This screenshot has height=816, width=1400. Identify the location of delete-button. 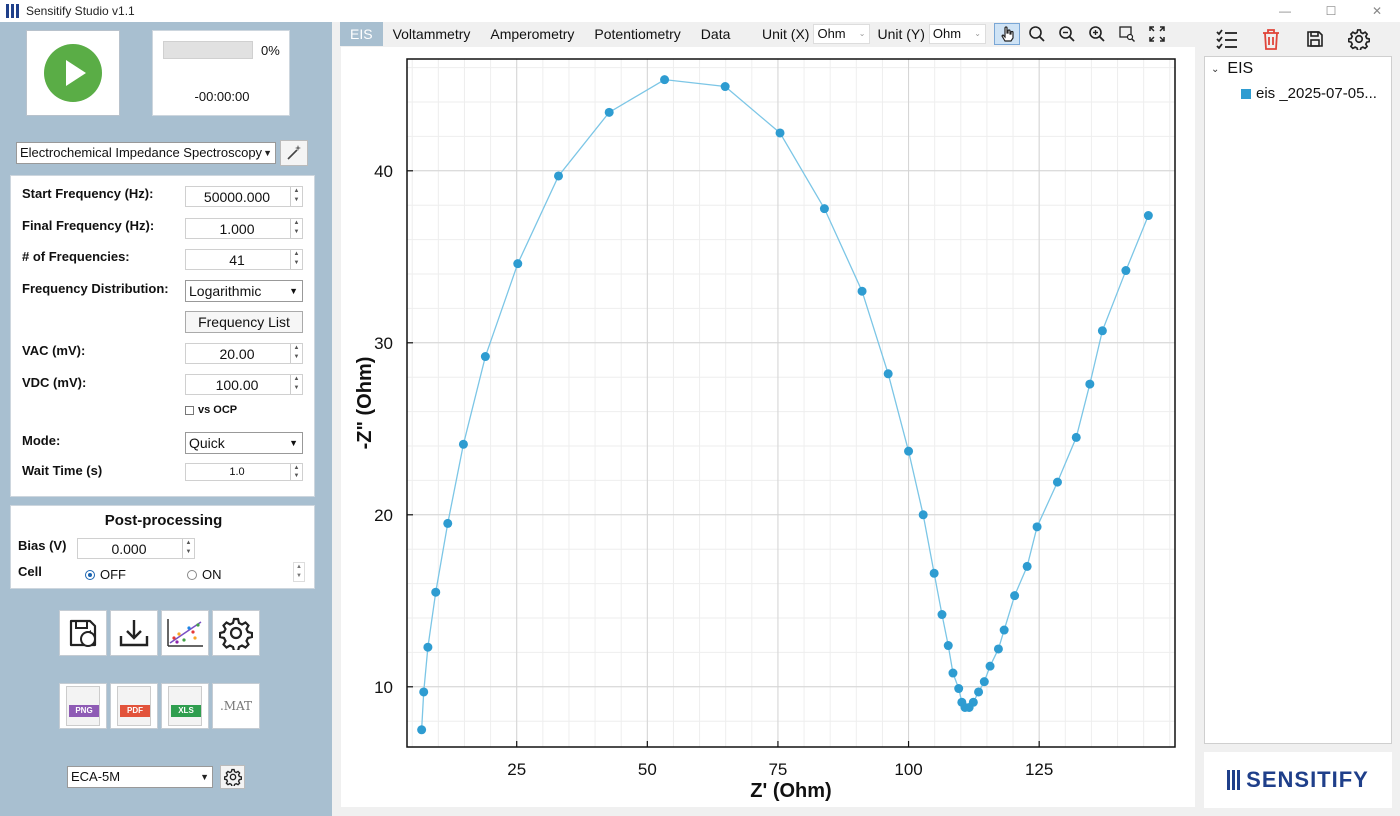
(1271, 39).